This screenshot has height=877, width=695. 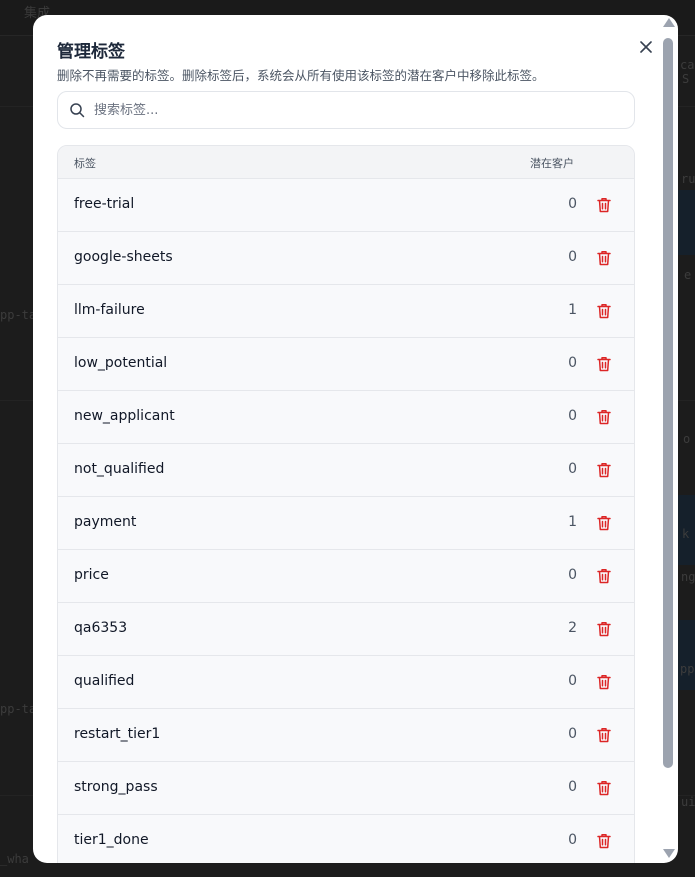 I want to click on scroll-down-arrow-icon, so click(x=669, y=853).